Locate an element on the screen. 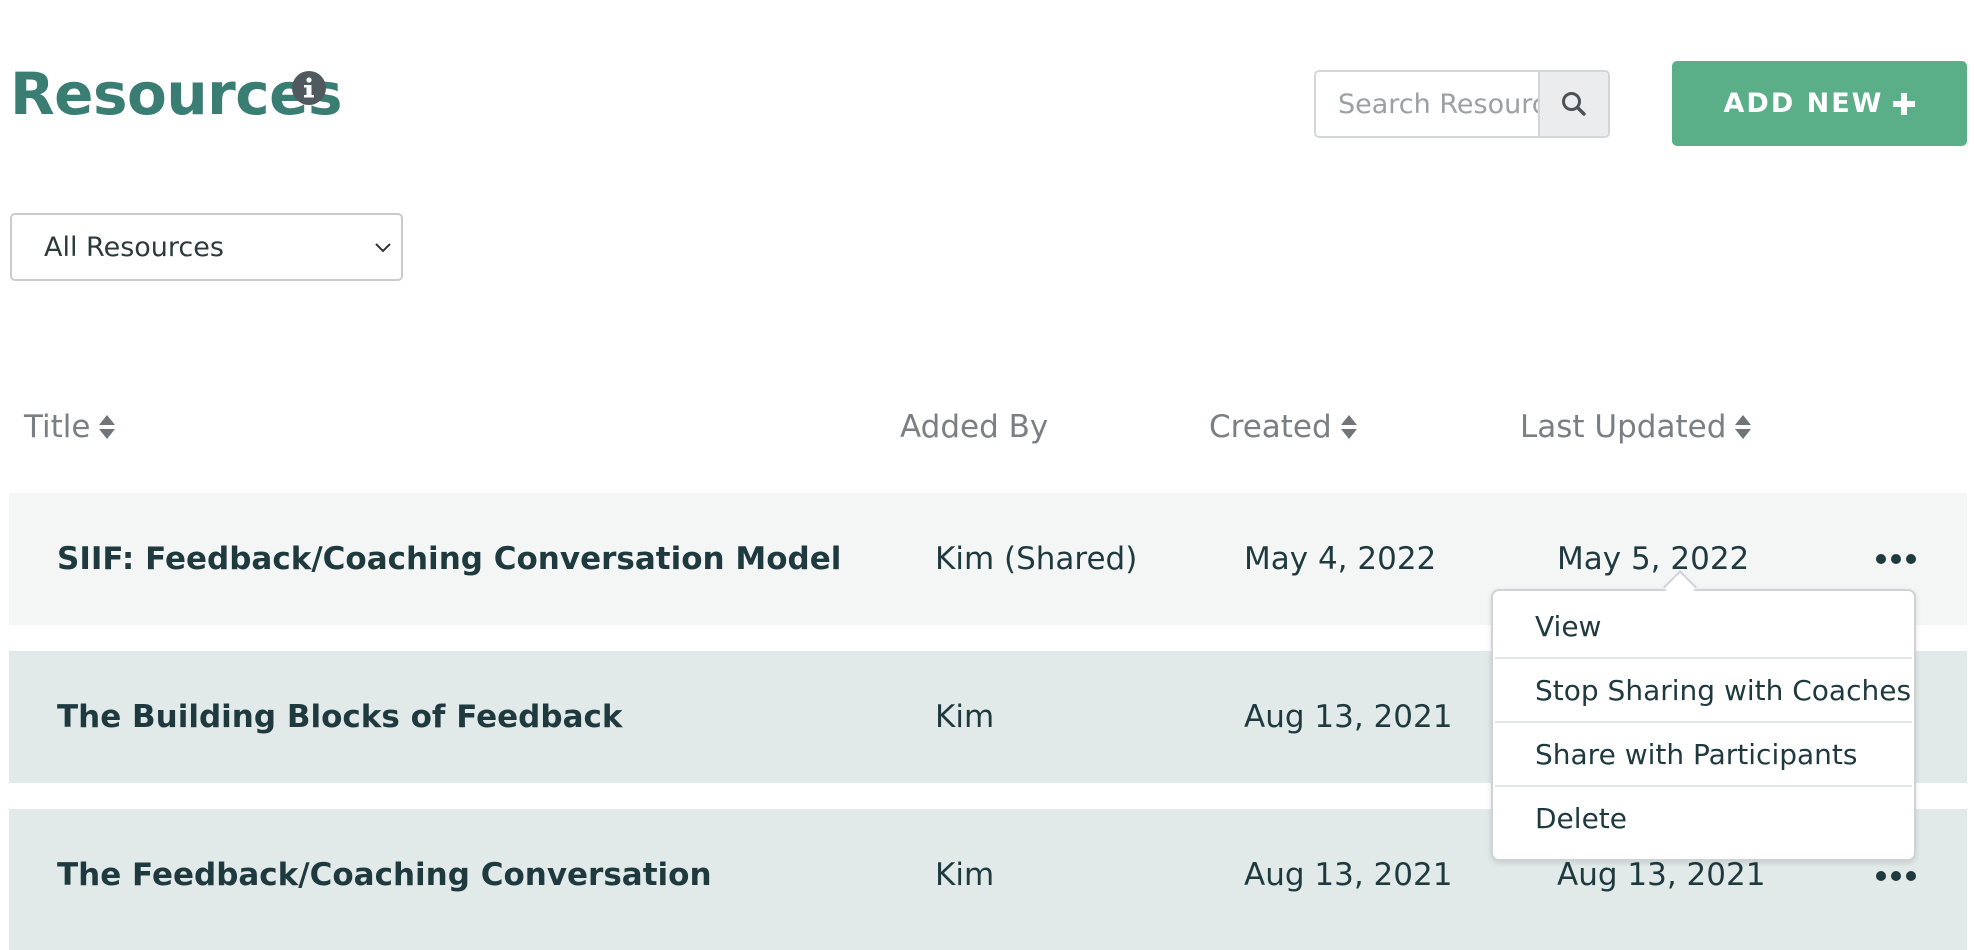 The image size is (1974, 950). column-header-label: Title is located at coordinates (57, 427).